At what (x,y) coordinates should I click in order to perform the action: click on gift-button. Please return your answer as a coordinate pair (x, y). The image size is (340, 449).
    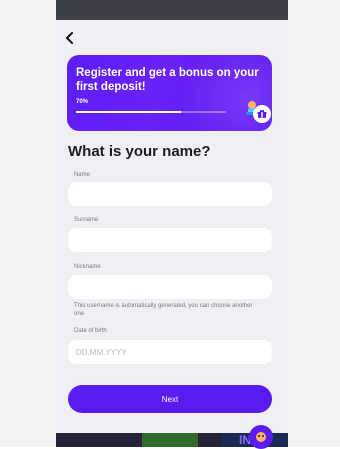
    Looking at the image, I should click on (262, 114).